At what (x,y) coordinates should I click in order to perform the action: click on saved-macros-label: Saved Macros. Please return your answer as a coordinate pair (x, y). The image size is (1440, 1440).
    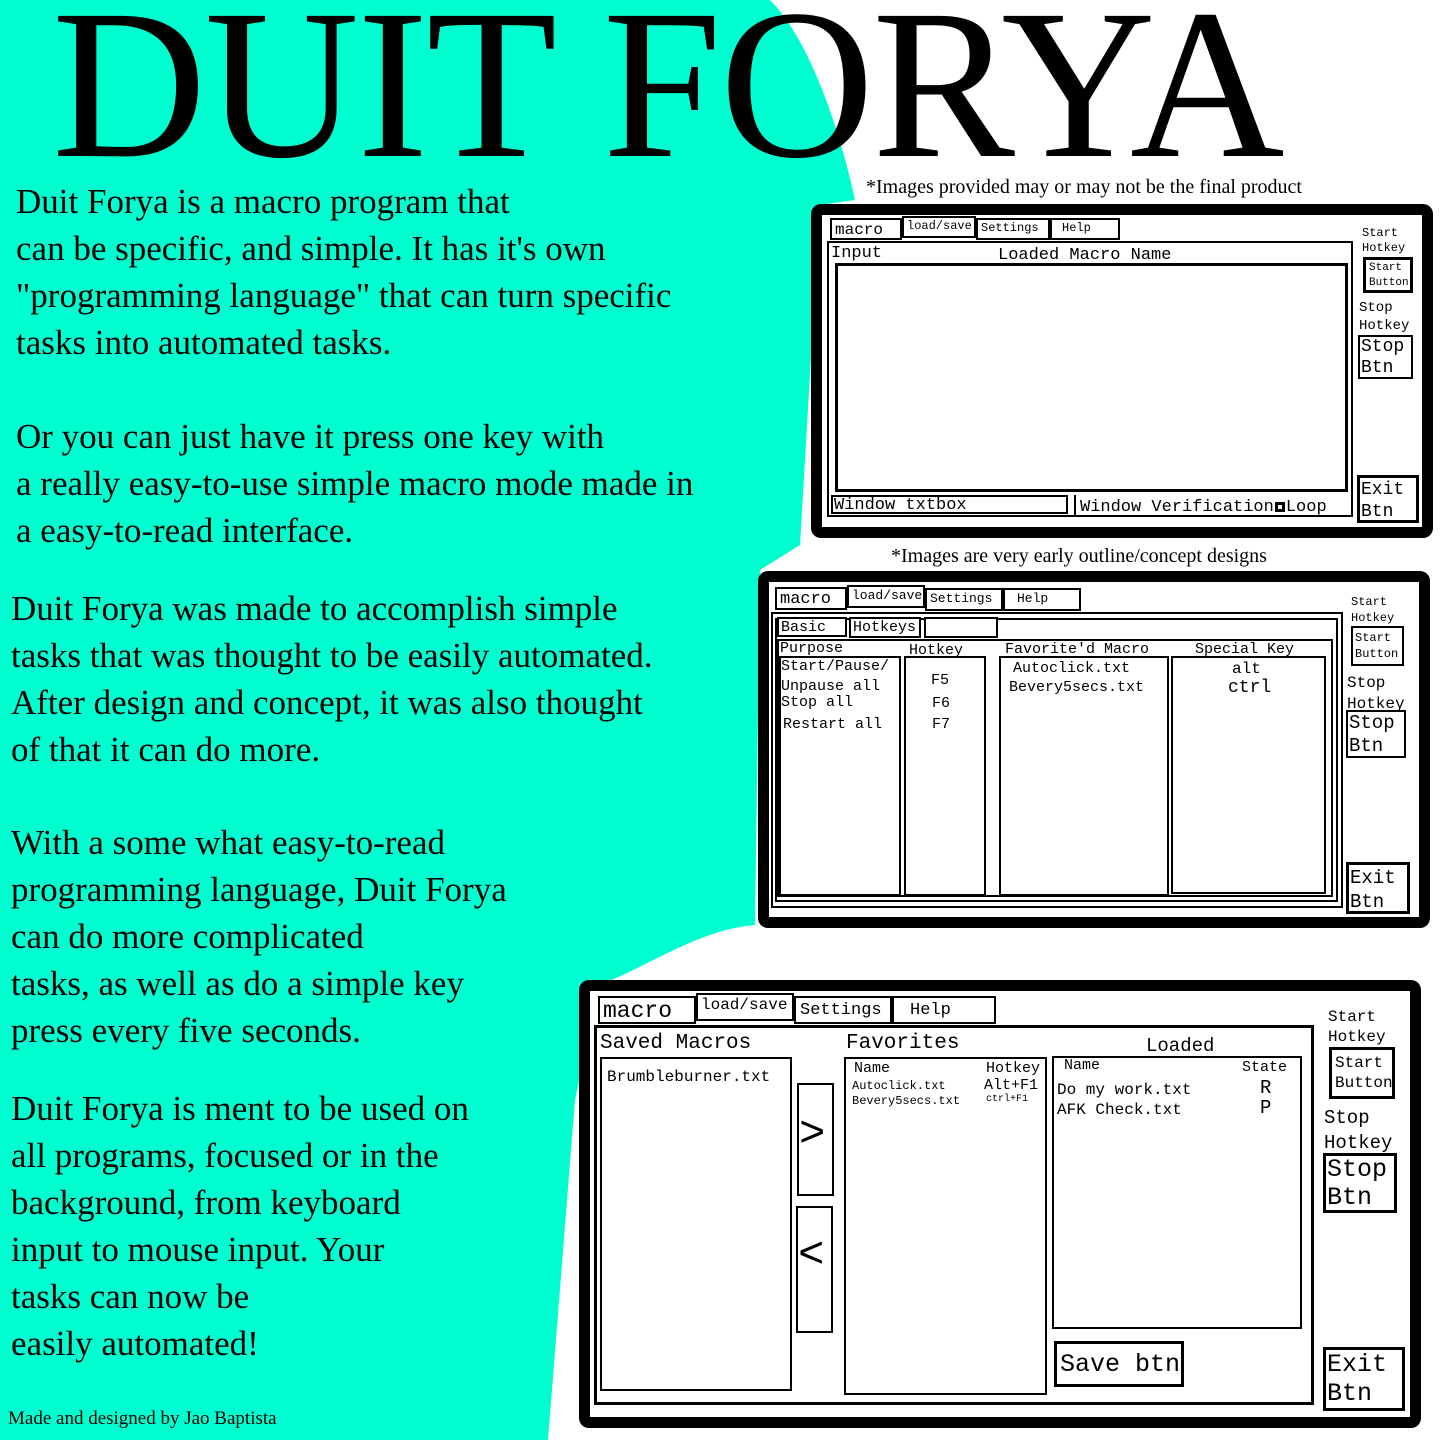
    Looking at the image, I should click on (676, 1043).